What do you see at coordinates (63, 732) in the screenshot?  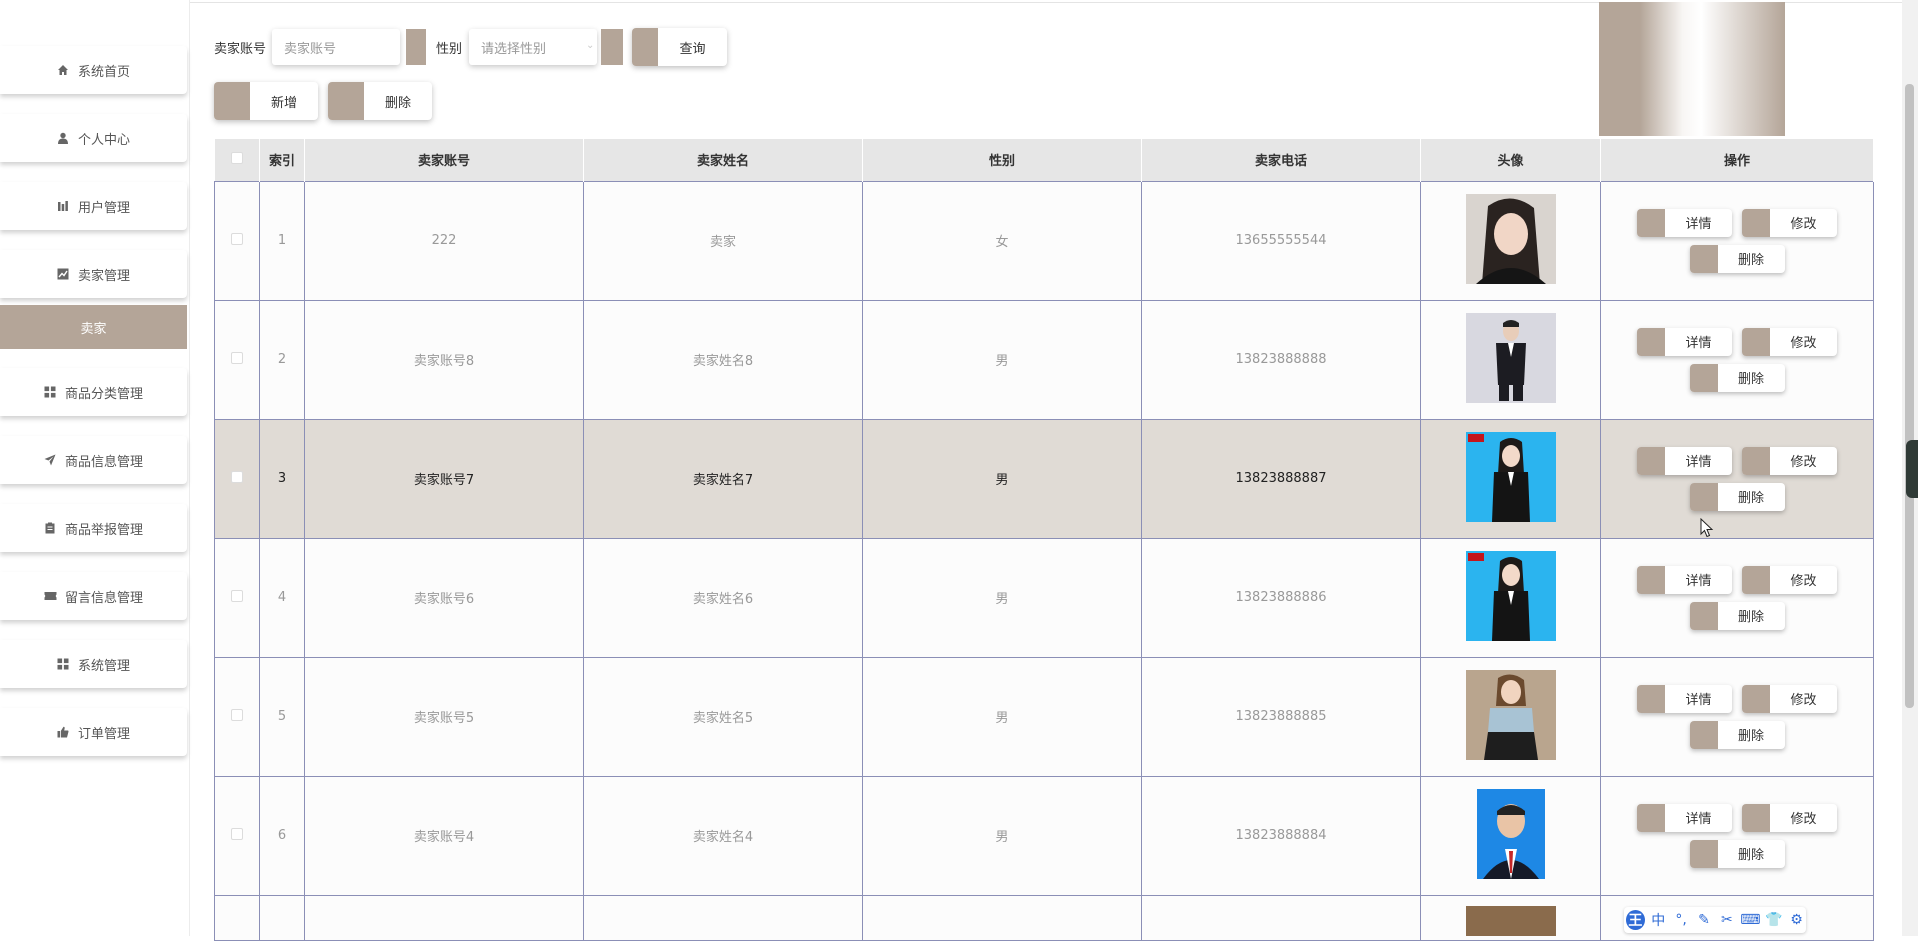 I see `thumbs-up-icon` at bounding box center [63, 732].